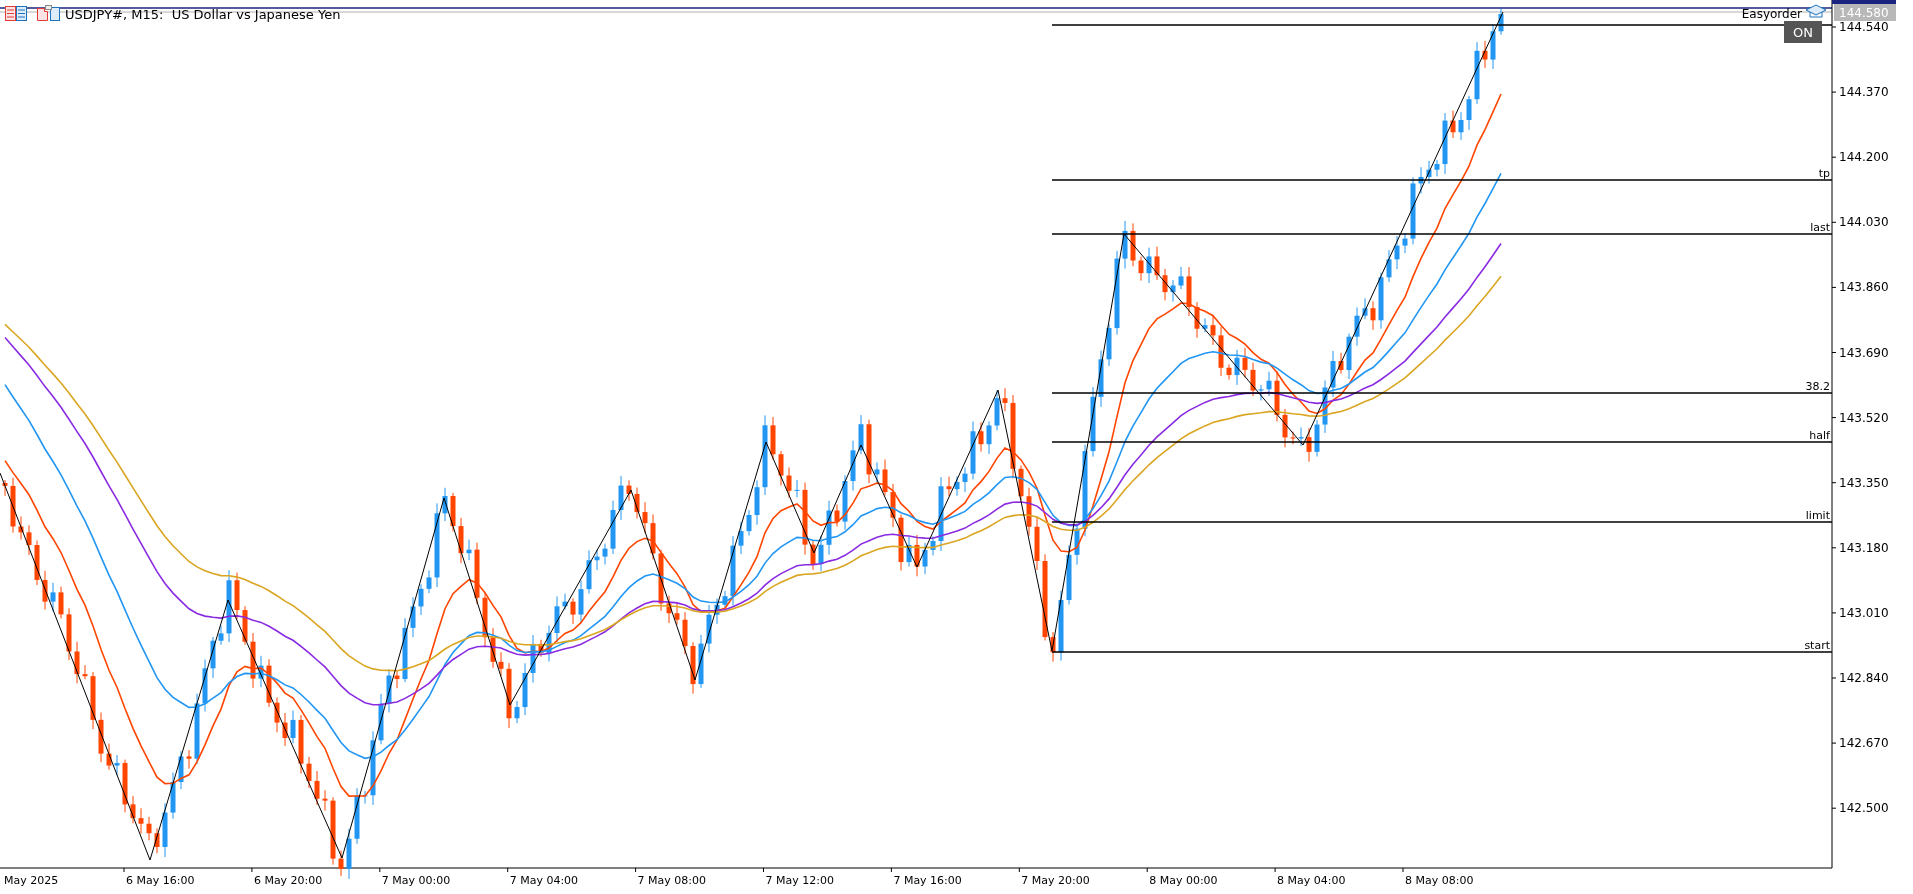 The image size is (1913, 894). I want to click on time-axis-label: 6 May 16:00, so click(160, 880).